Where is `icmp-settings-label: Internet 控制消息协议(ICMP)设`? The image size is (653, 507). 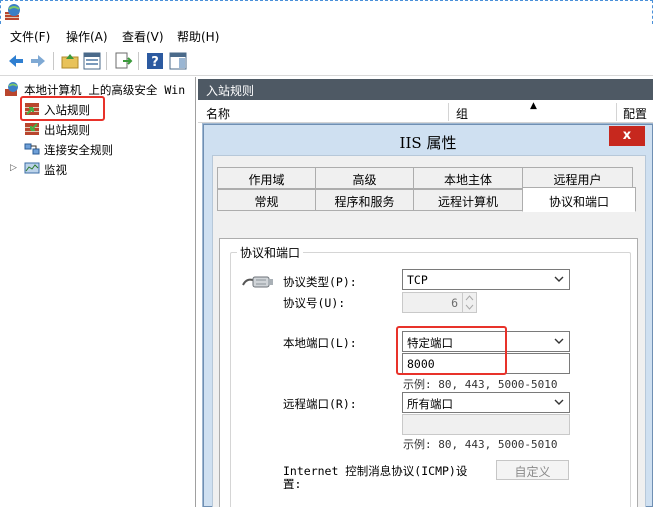
icmp-settings-label: Internet 控制消息协议(ICMP)设 is located at coordinates (375, 471).